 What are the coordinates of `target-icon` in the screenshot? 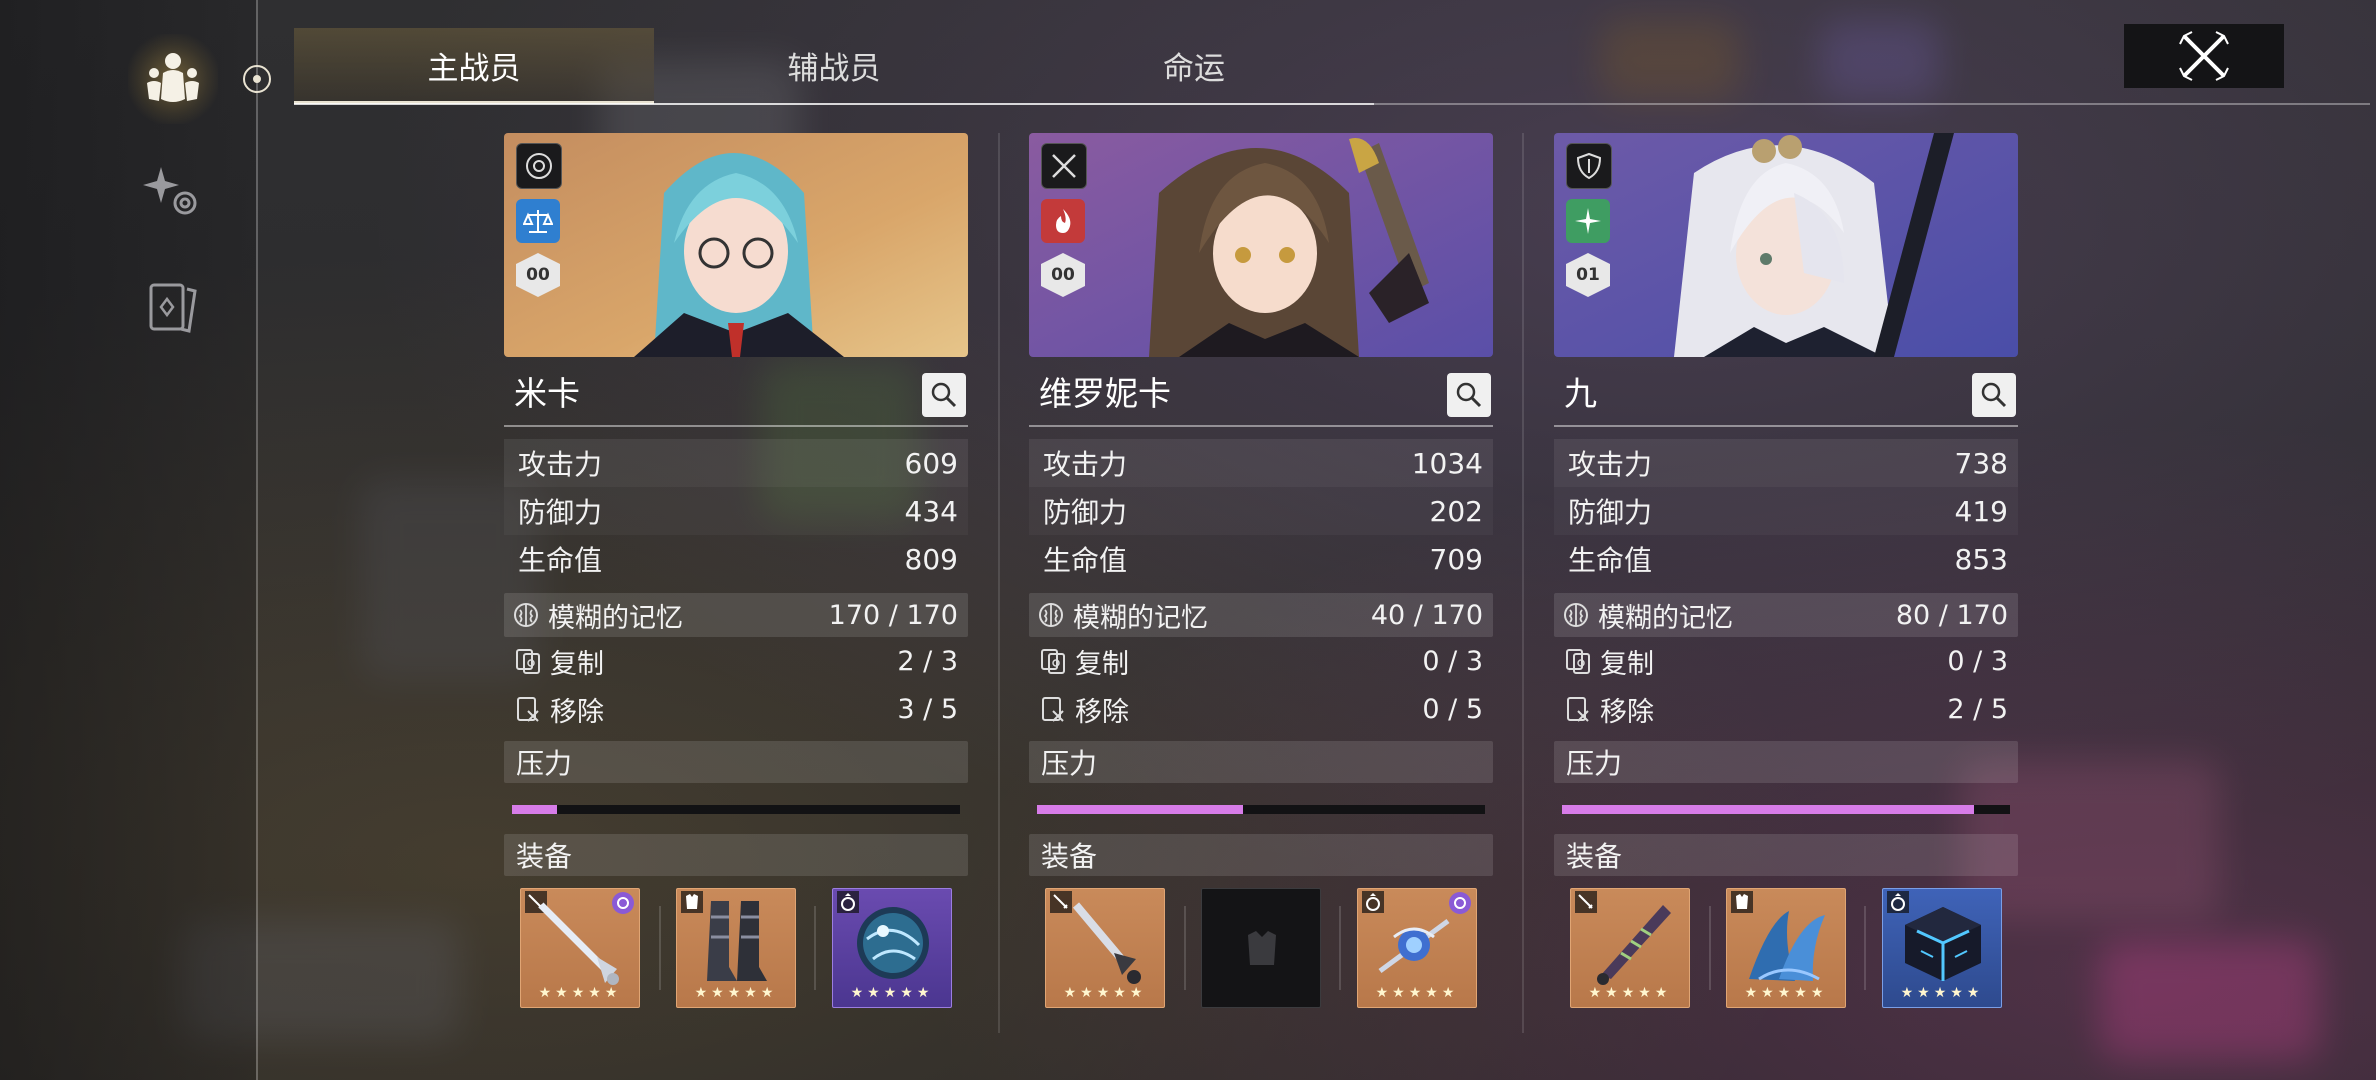 It's located at (539, 166).